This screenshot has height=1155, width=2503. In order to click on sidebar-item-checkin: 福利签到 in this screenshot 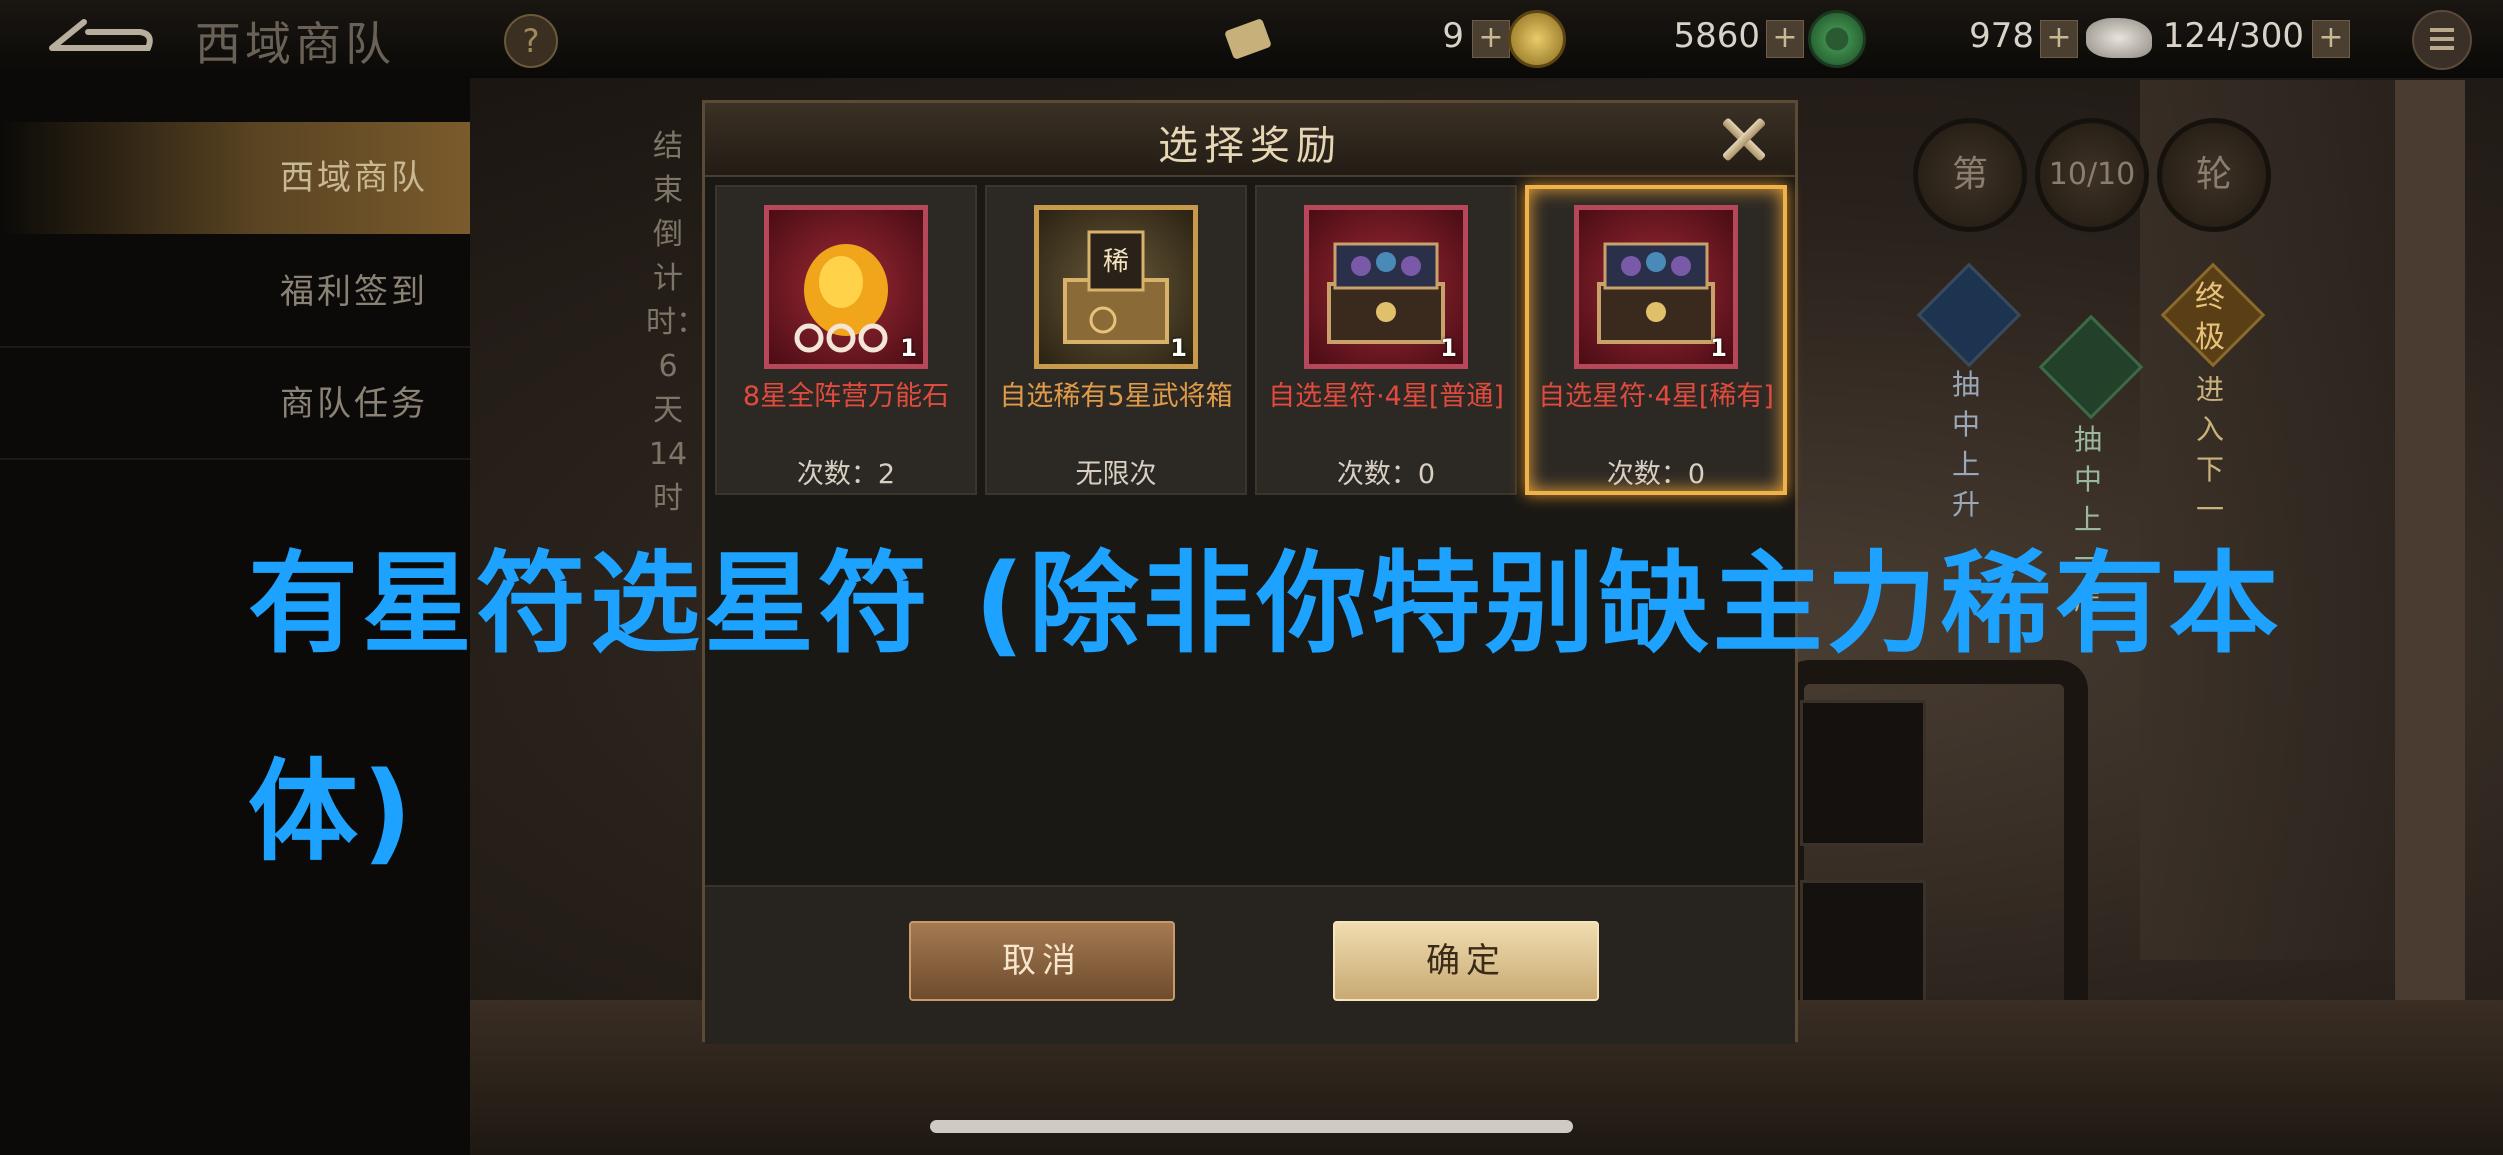, I will do `click(235, 292)`.